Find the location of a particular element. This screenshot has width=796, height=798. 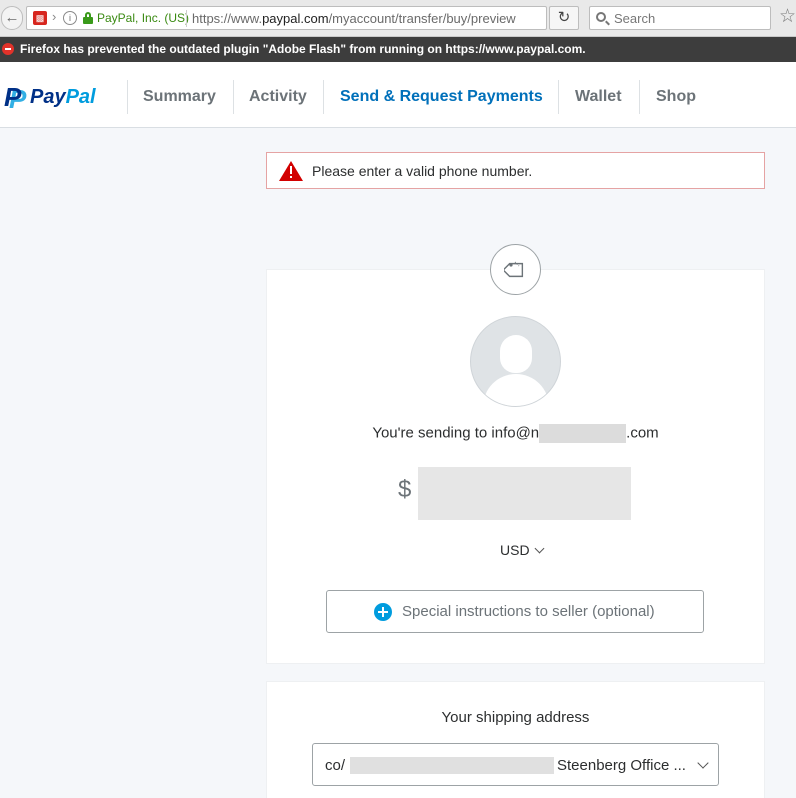

shopping-tag-icon is located at coordinates (515, 269).